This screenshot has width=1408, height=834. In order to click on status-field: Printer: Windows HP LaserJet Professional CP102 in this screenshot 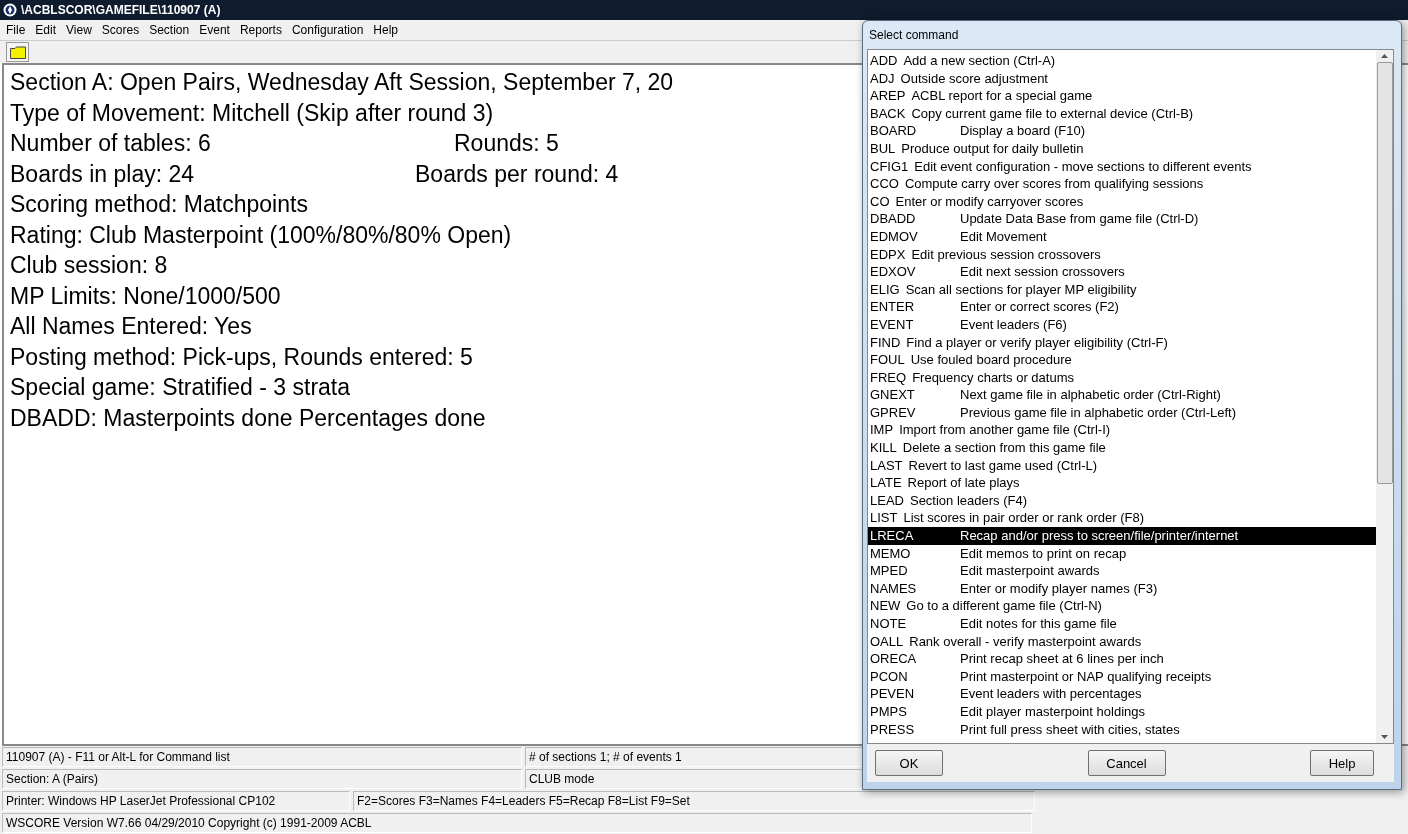, I will do `click(176, 801)`.